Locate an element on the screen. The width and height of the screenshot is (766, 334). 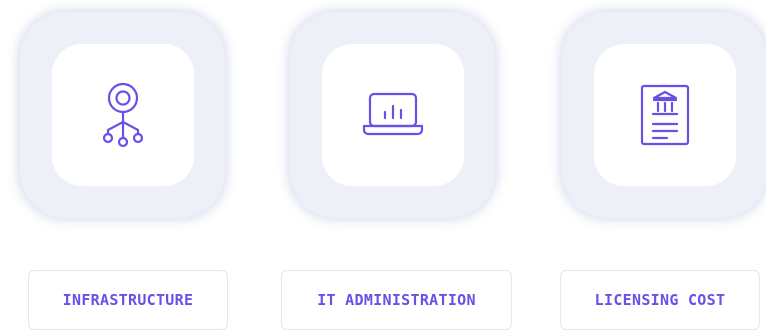
licensing-cost-icon-tile is located at coordinates (665, 115).